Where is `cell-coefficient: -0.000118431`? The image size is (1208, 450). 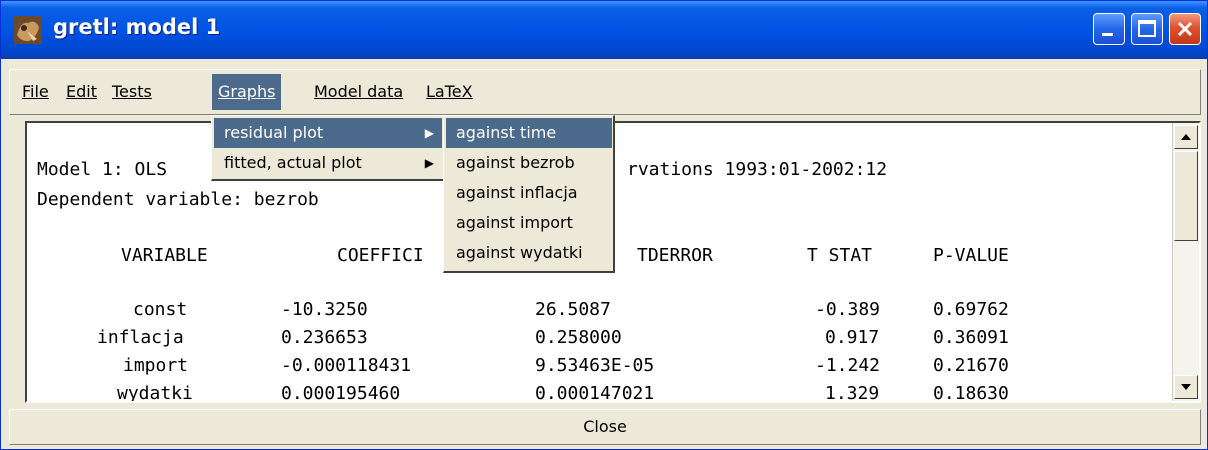
cell-coefficient: -0.000118431 is located at coordinates (346, 365).